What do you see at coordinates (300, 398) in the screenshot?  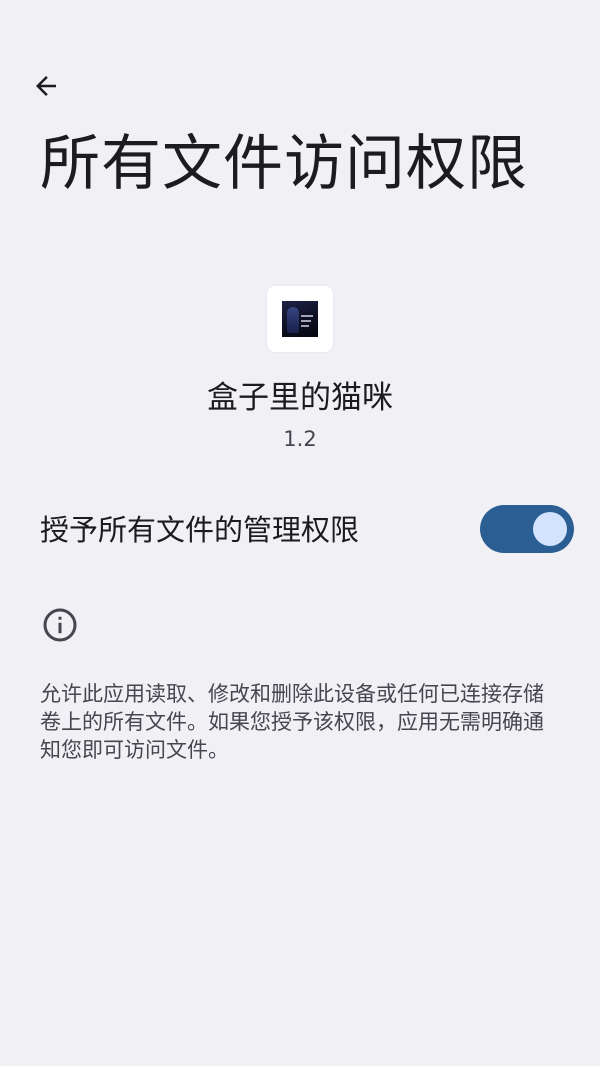 I see `app-name: 盒子里的猫咪` at bounding box center [300, 398].